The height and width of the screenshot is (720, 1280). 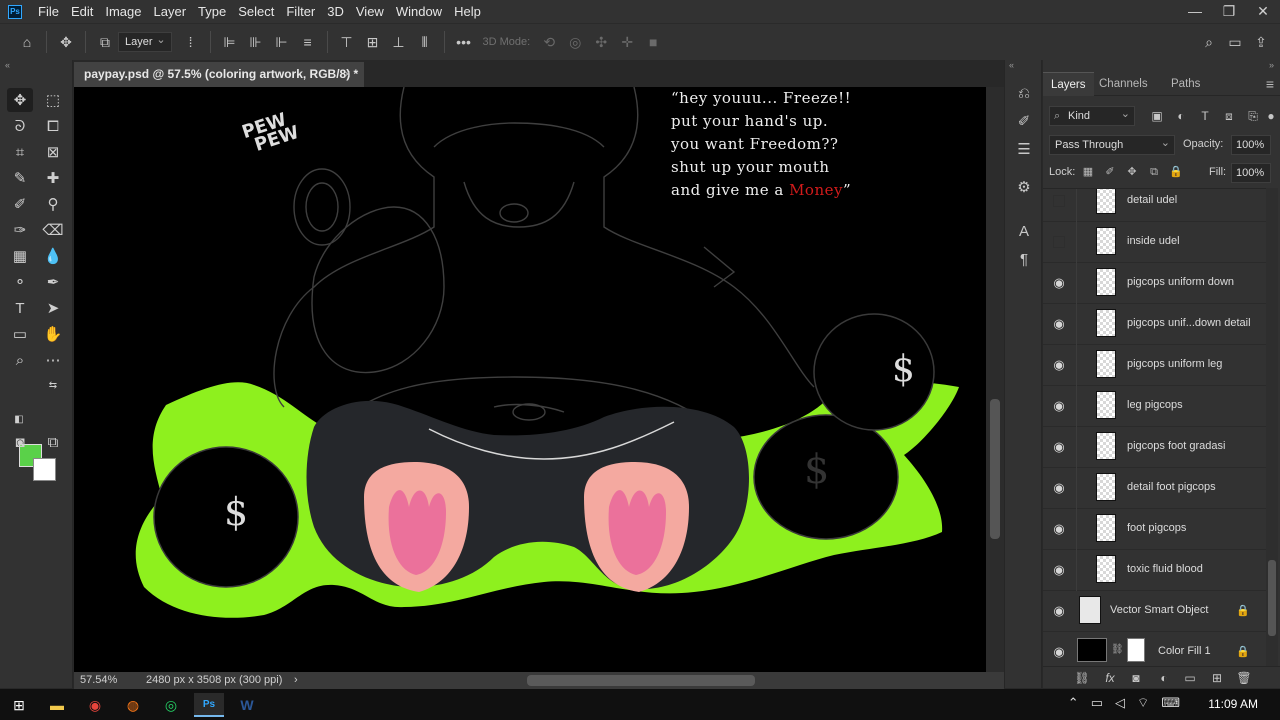 What do you see at coordinates (419, 11) in the screenshot?
I see `menu-window: Window` at bounding box center [419, 11].